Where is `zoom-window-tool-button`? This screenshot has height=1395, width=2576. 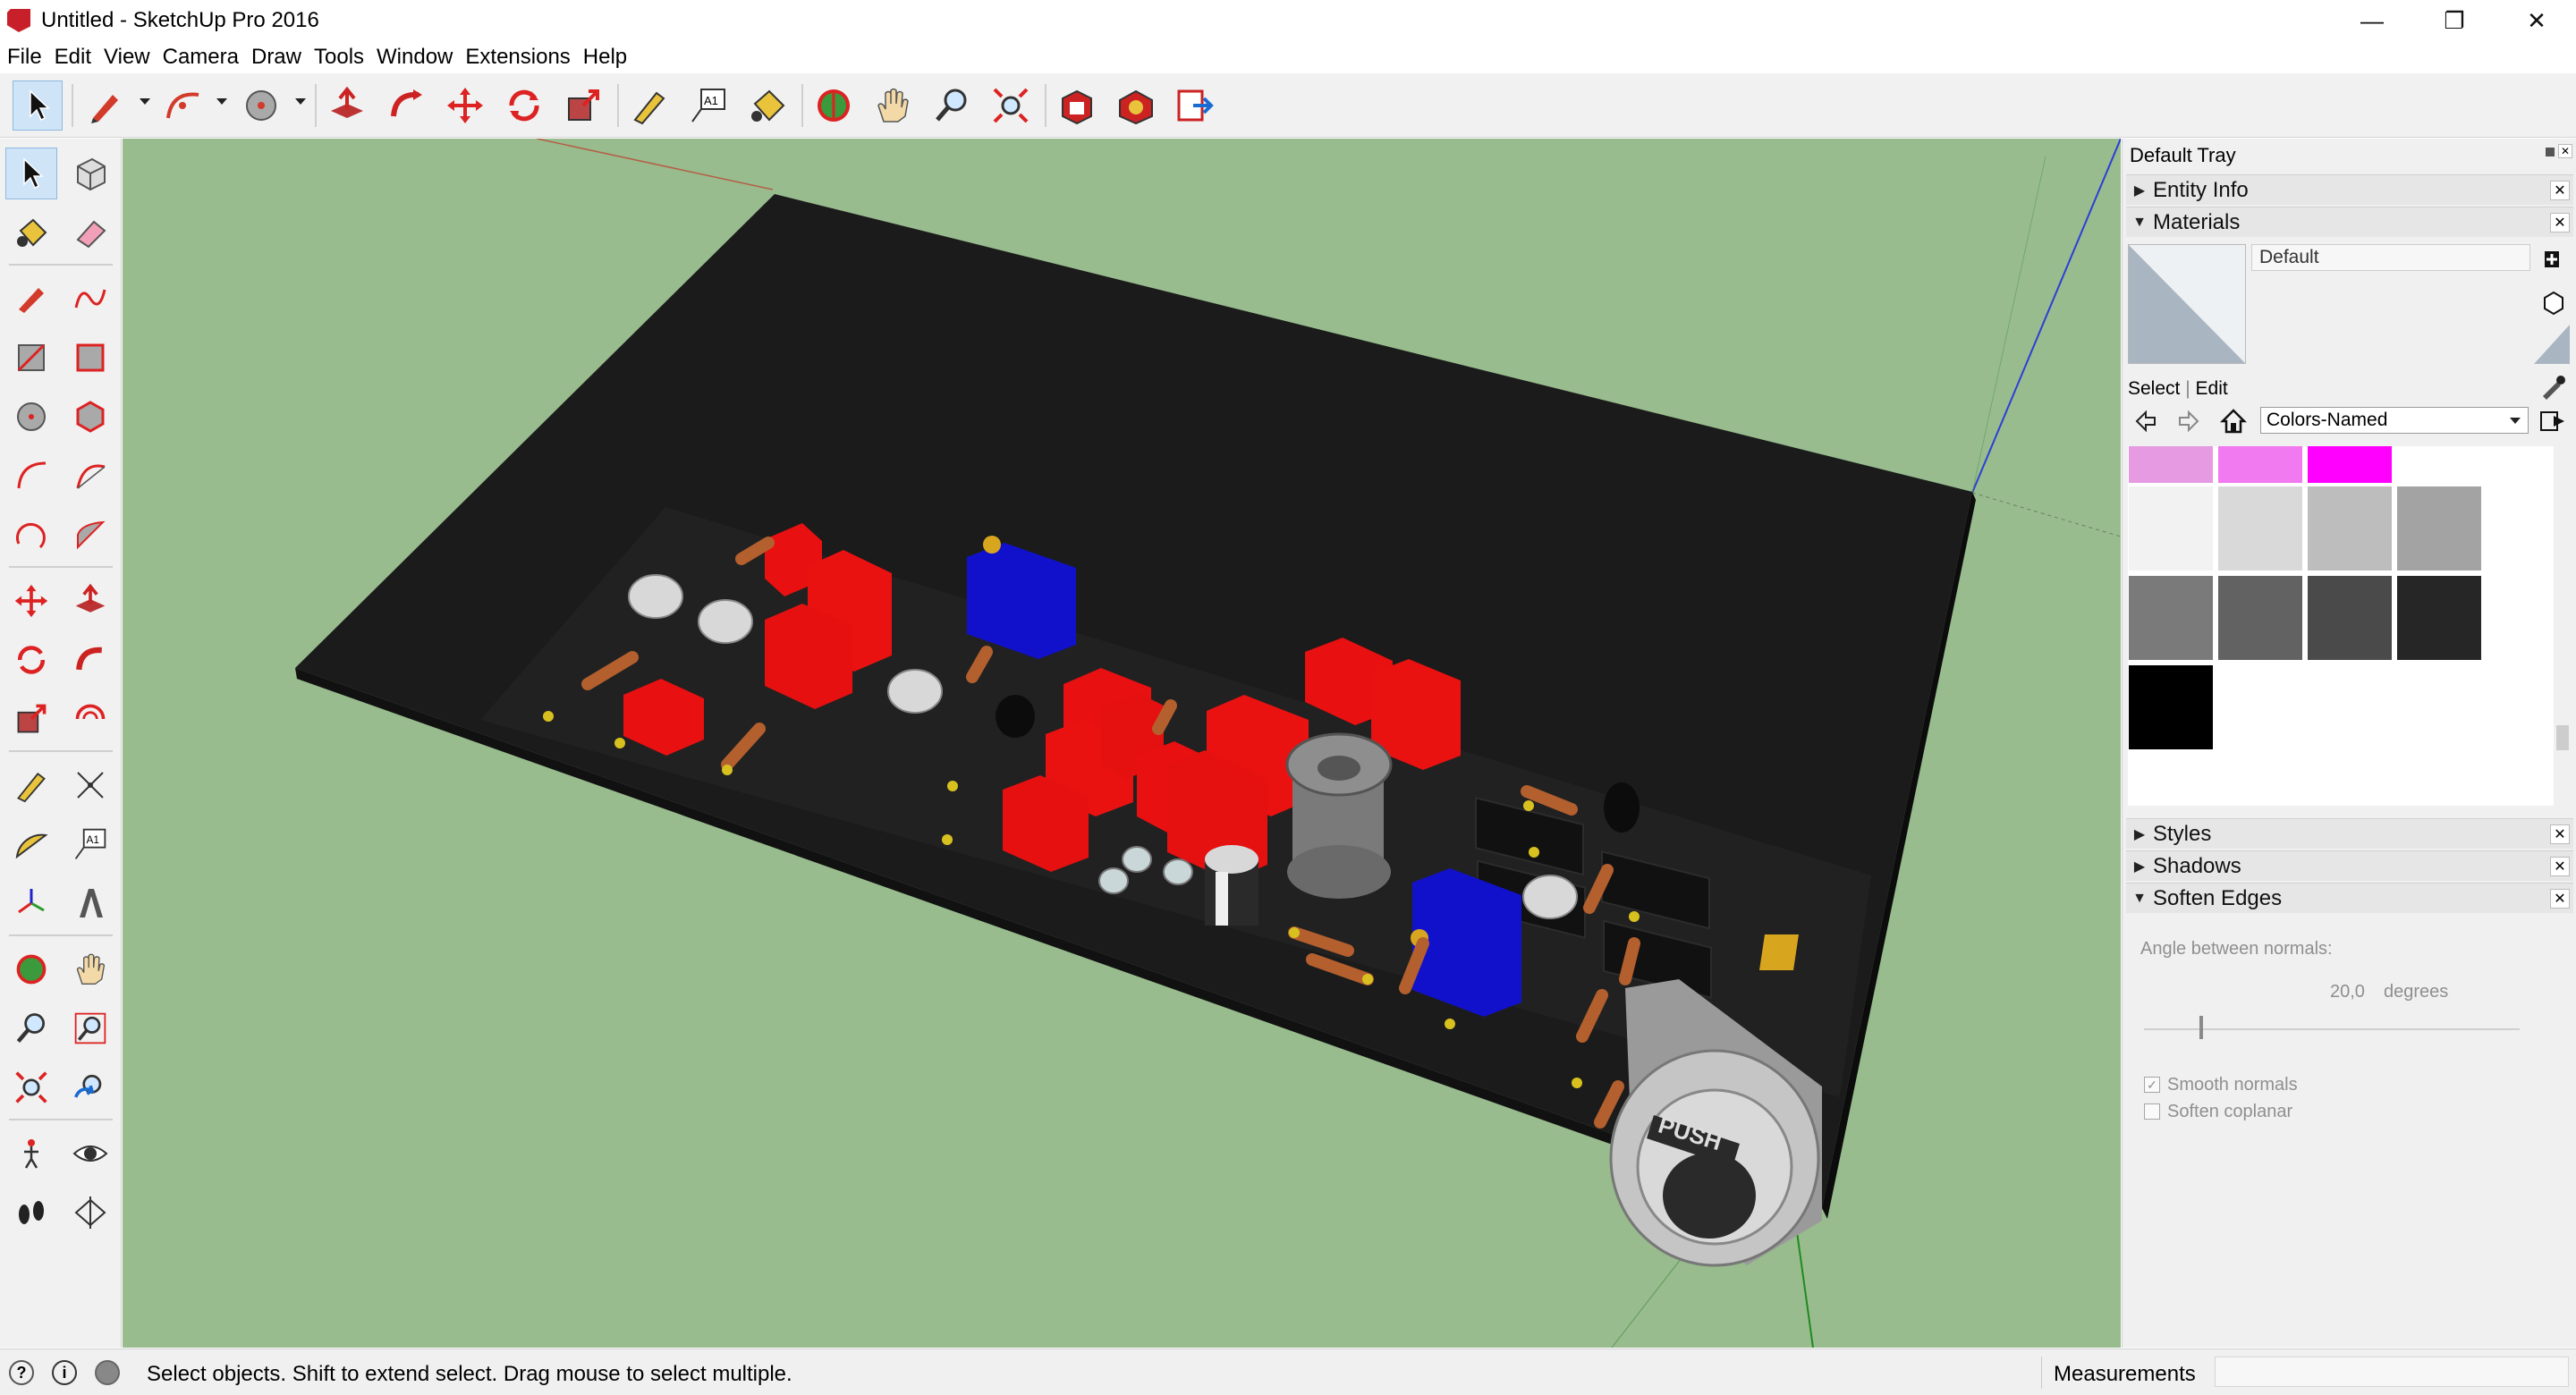 zoom-window-tool-button is located at coordinates (90, 1028).